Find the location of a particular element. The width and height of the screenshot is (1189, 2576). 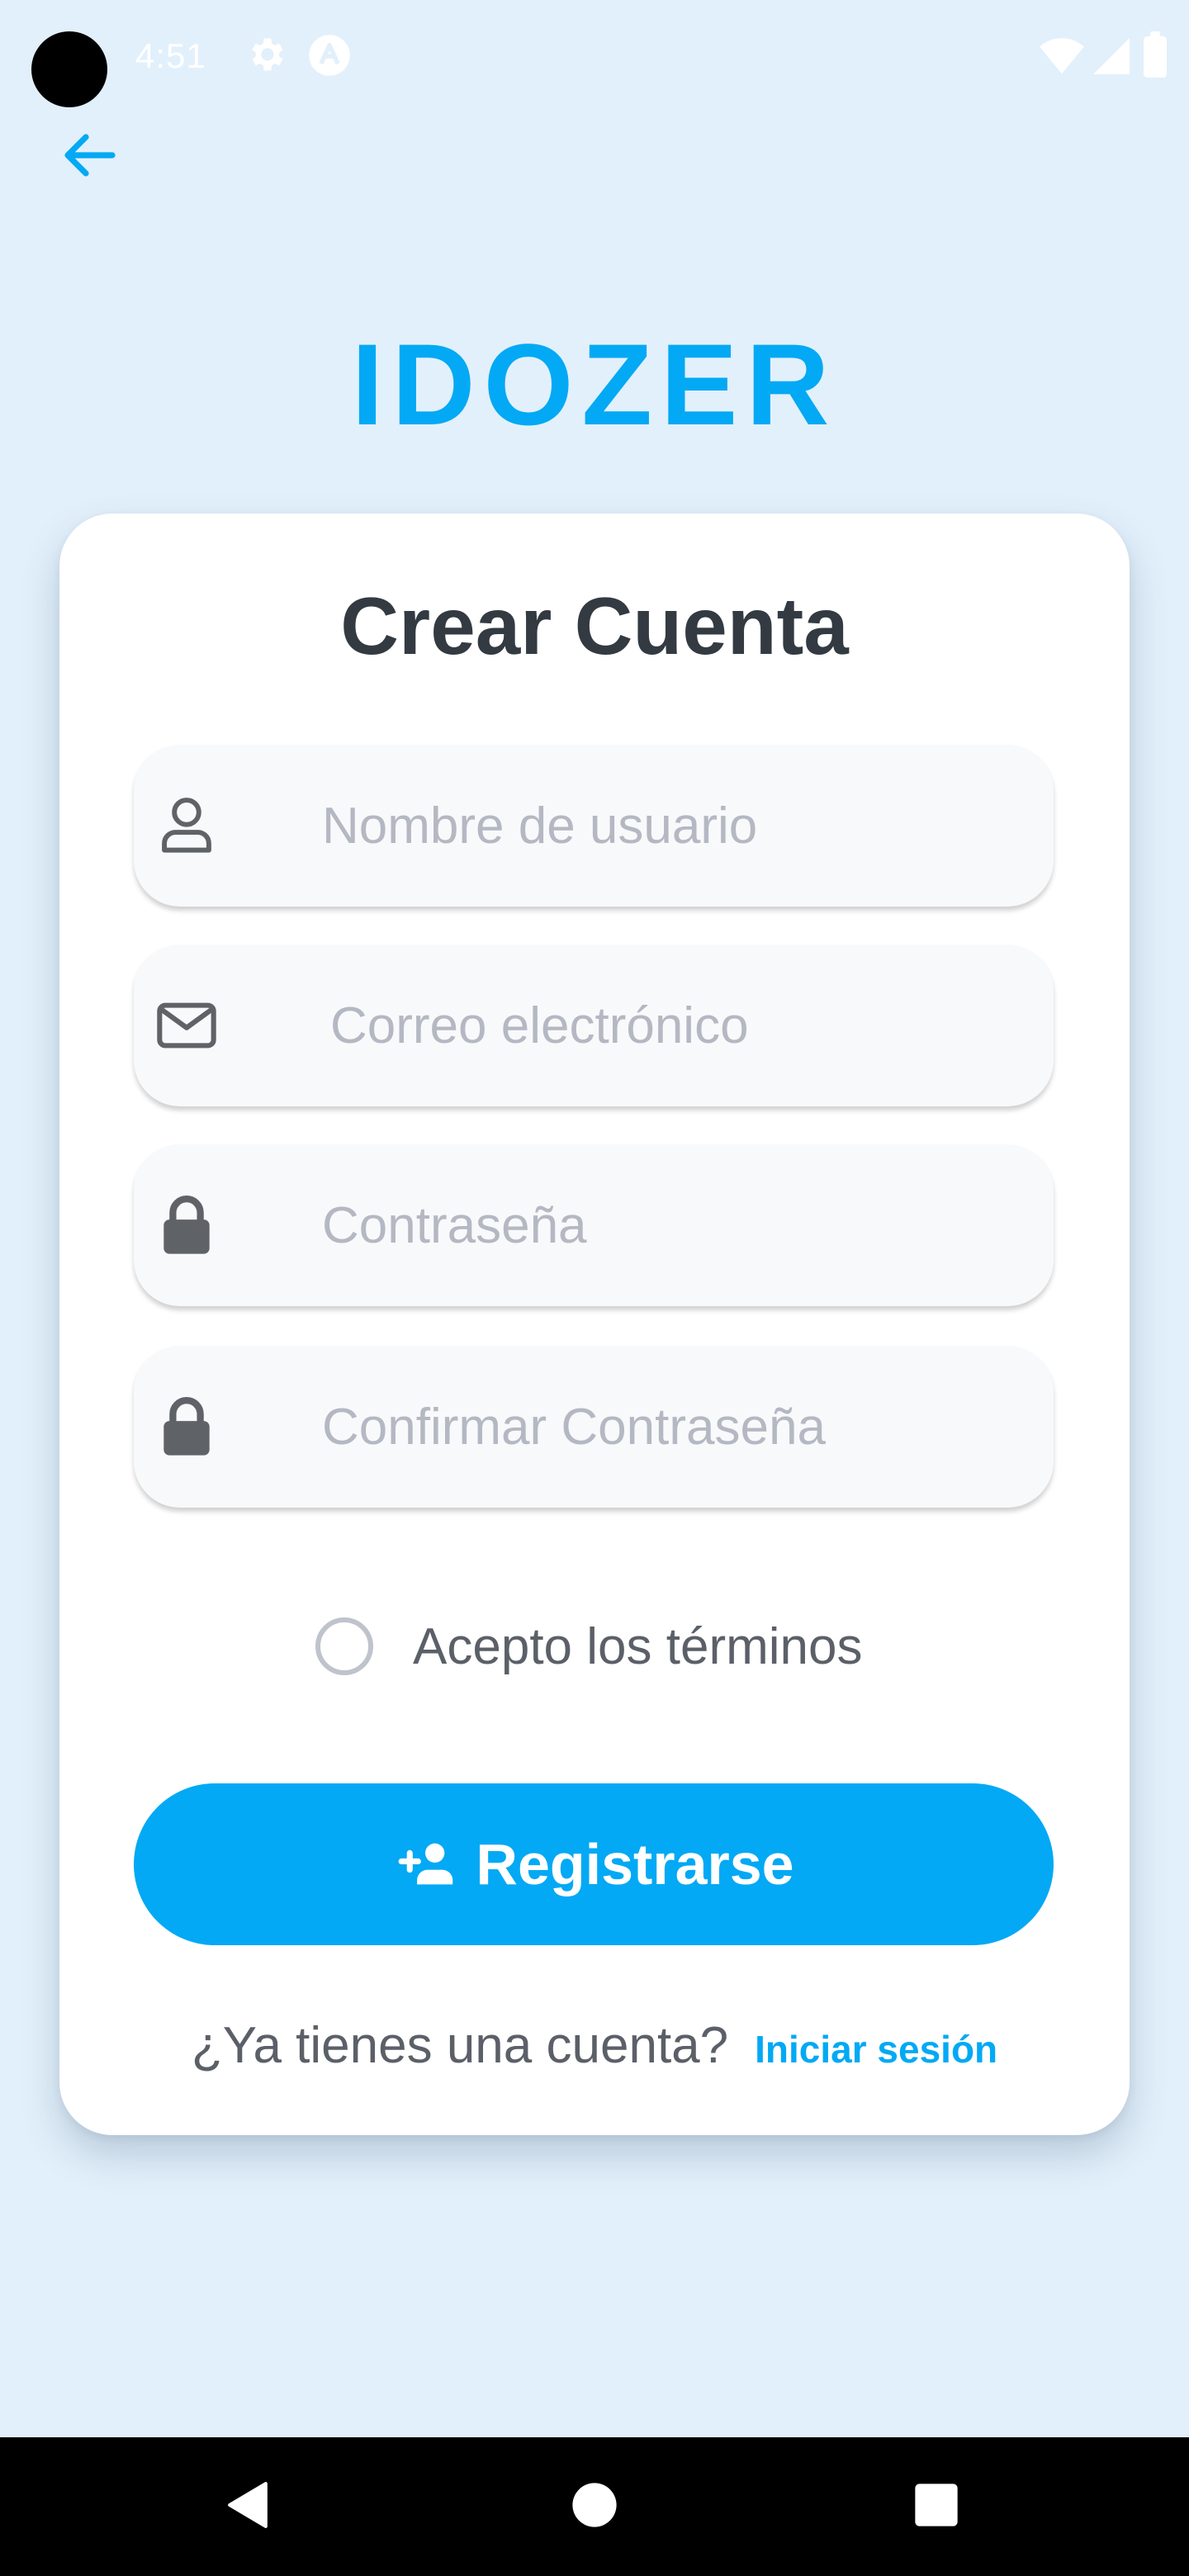

confirm-password-field is located at coordinates (594, 1427).